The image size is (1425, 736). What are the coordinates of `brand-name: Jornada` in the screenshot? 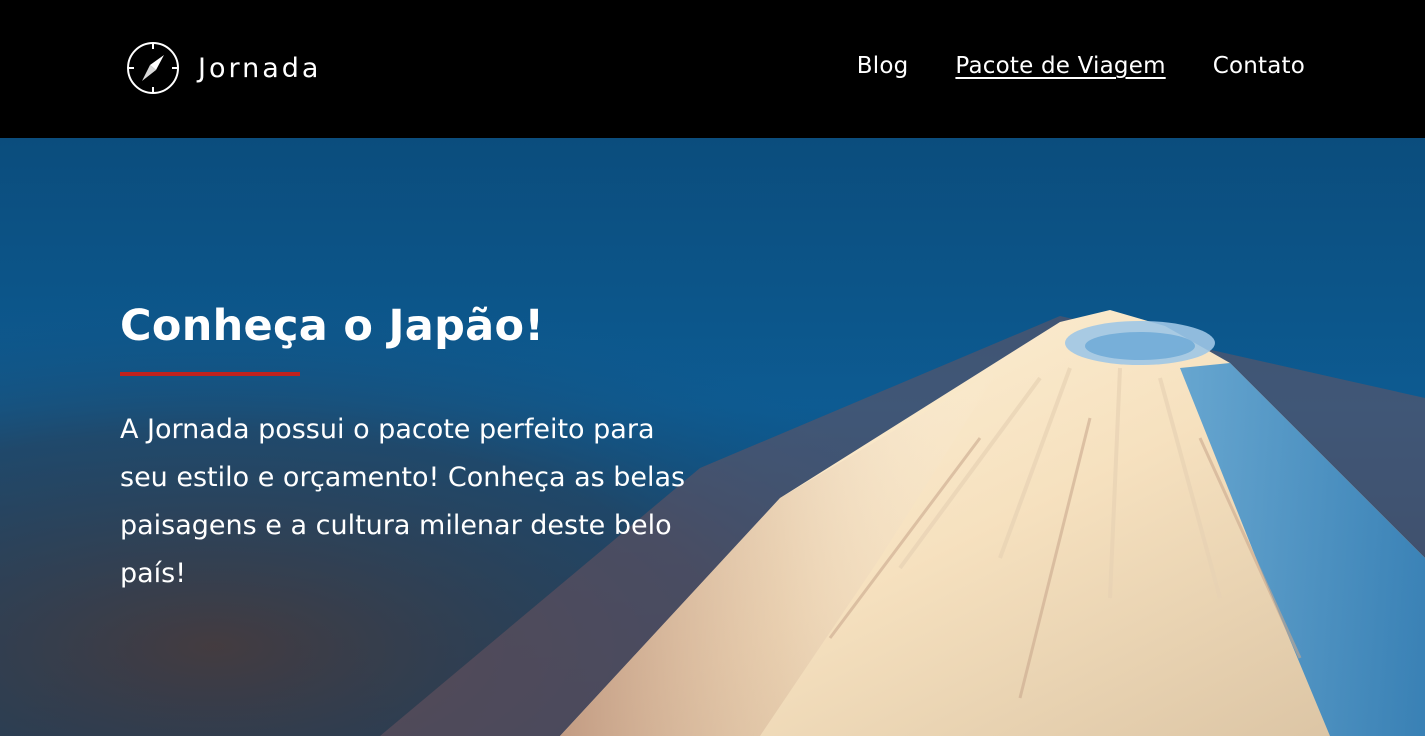 It's located at (260, 68).